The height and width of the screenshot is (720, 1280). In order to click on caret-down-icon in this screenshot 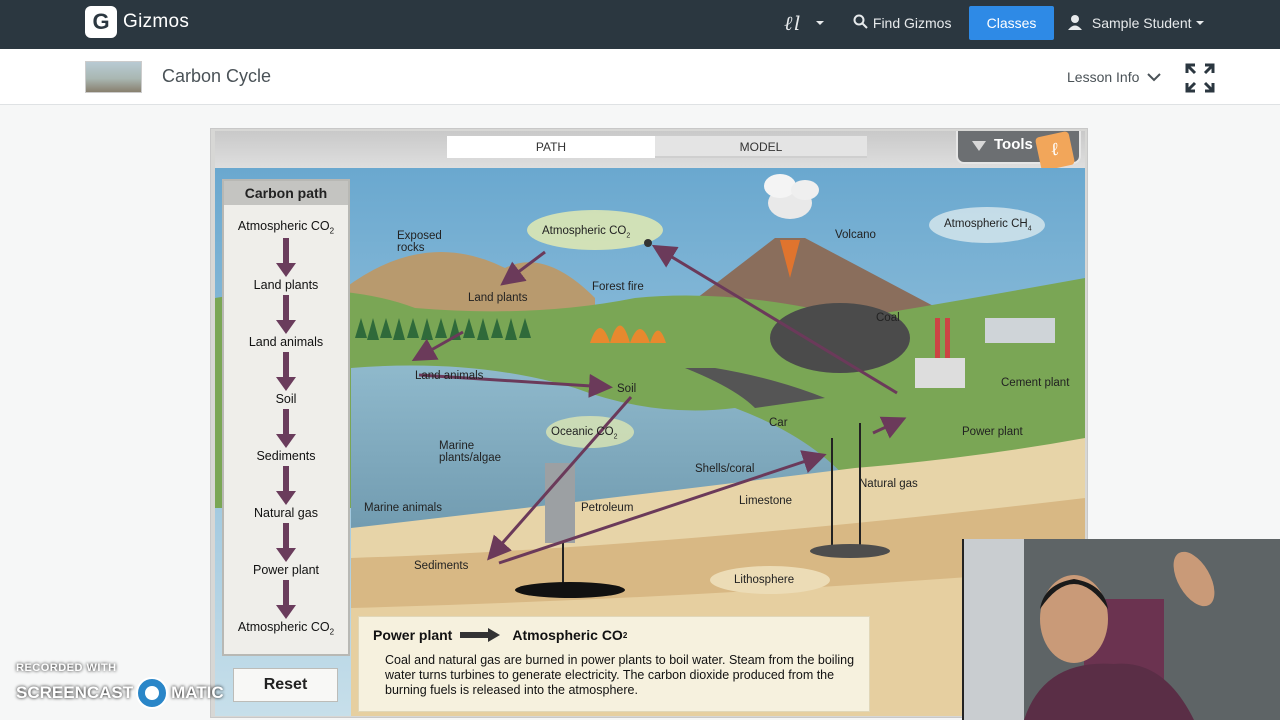, I will do `click(1200, 23)`.